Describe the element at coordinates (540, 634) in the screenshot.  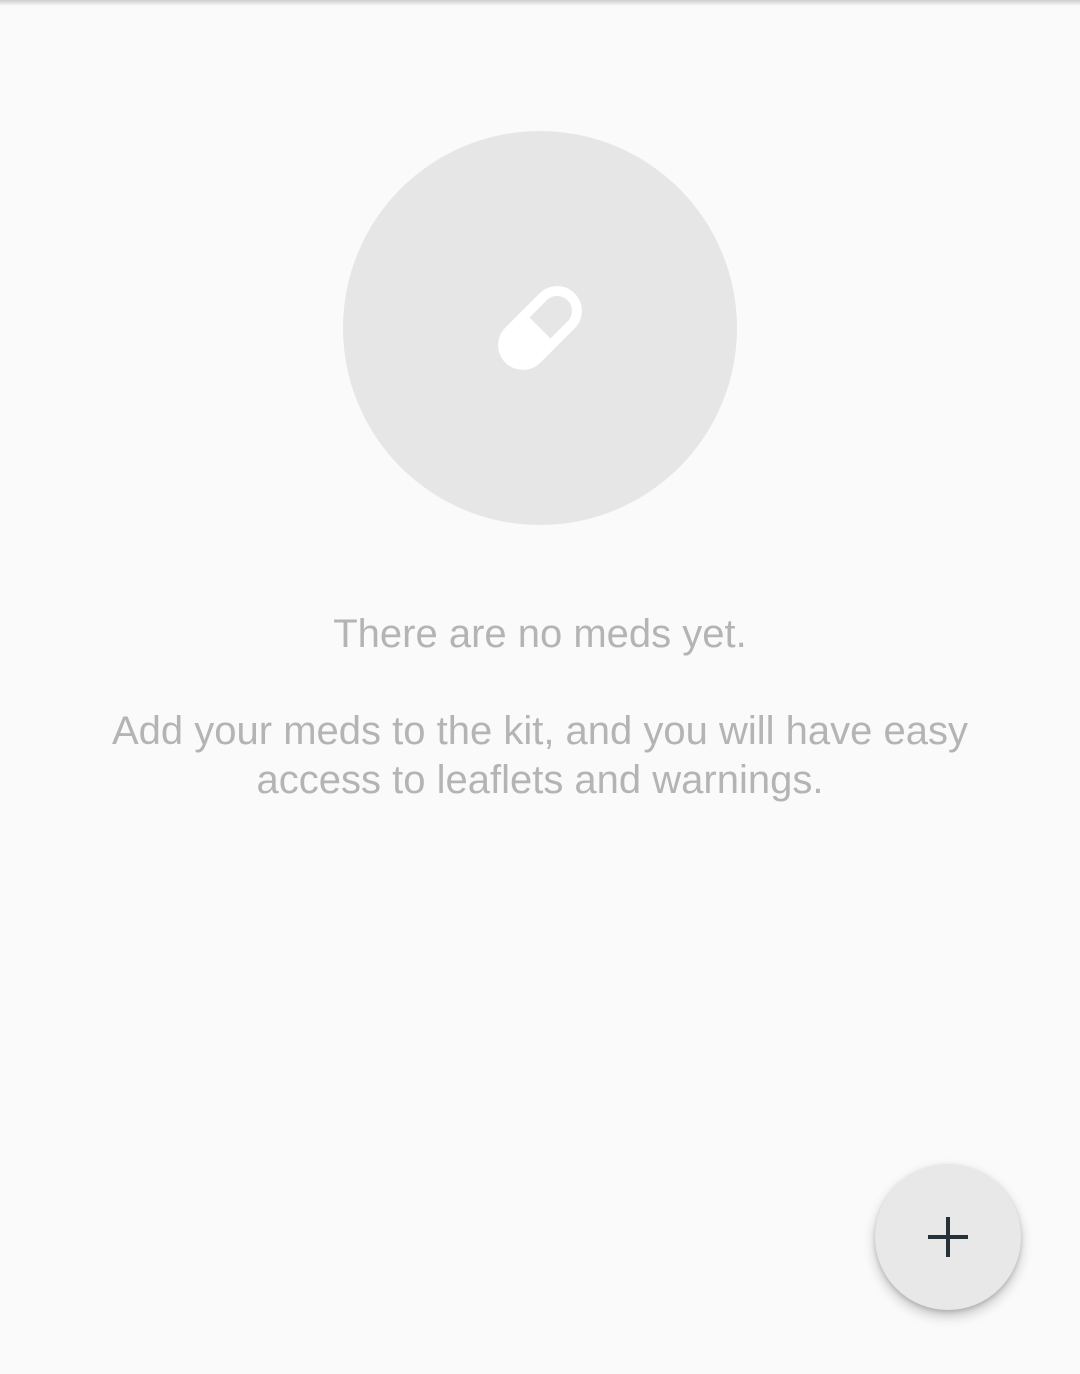
I see `empty-state-title: There are no meds yet.` at that location.